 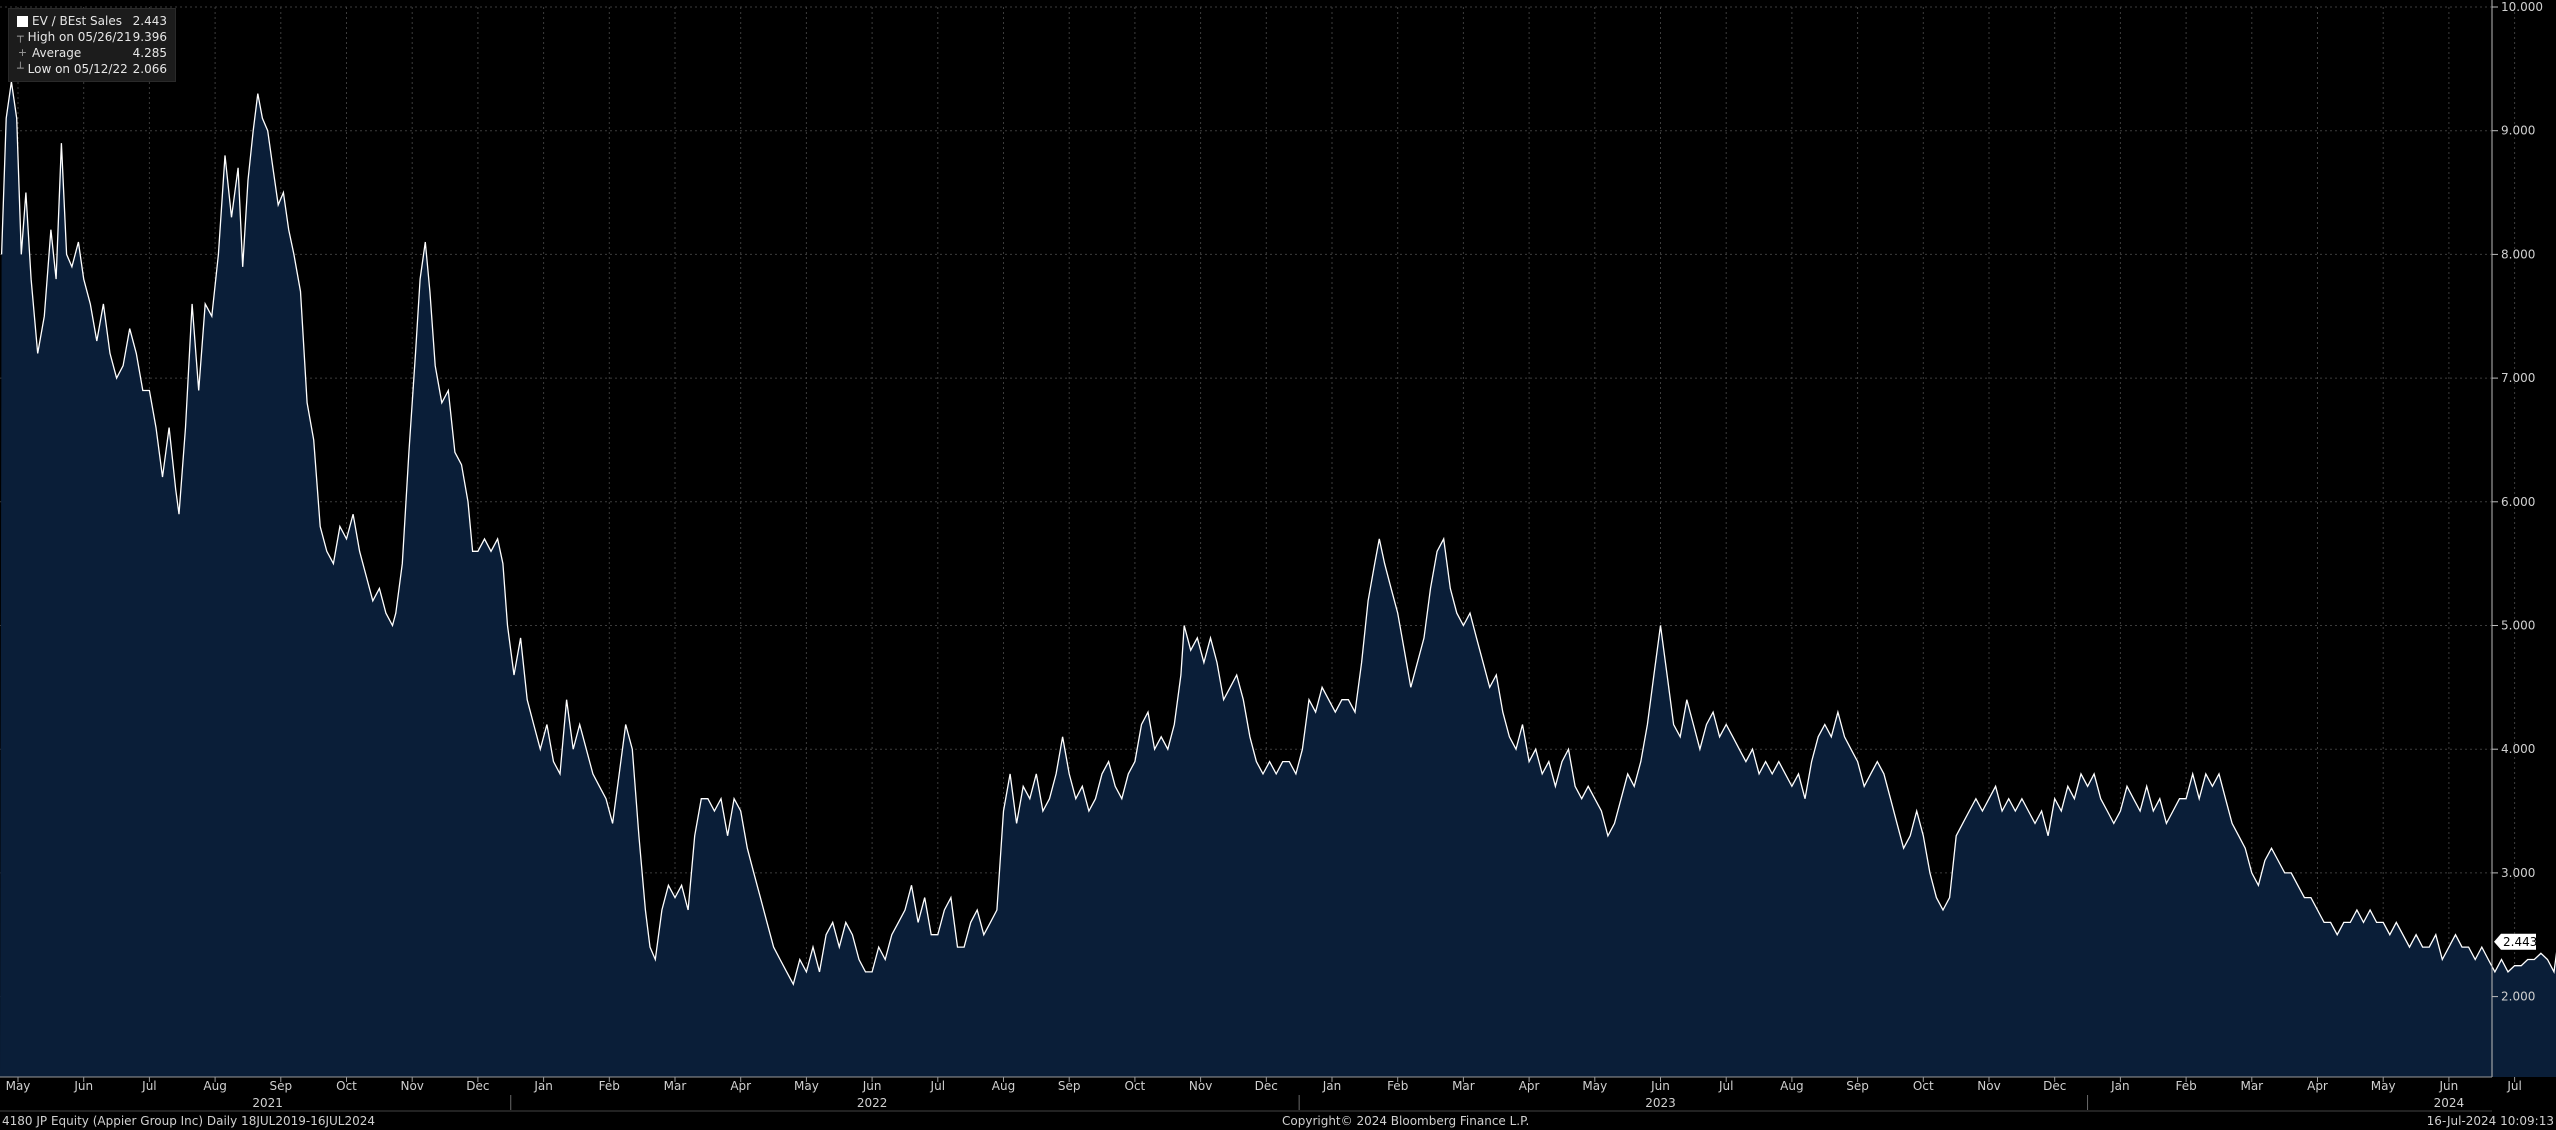 I want to click on legend-label: Low on 05/12/22, so click(x=77, y=69).